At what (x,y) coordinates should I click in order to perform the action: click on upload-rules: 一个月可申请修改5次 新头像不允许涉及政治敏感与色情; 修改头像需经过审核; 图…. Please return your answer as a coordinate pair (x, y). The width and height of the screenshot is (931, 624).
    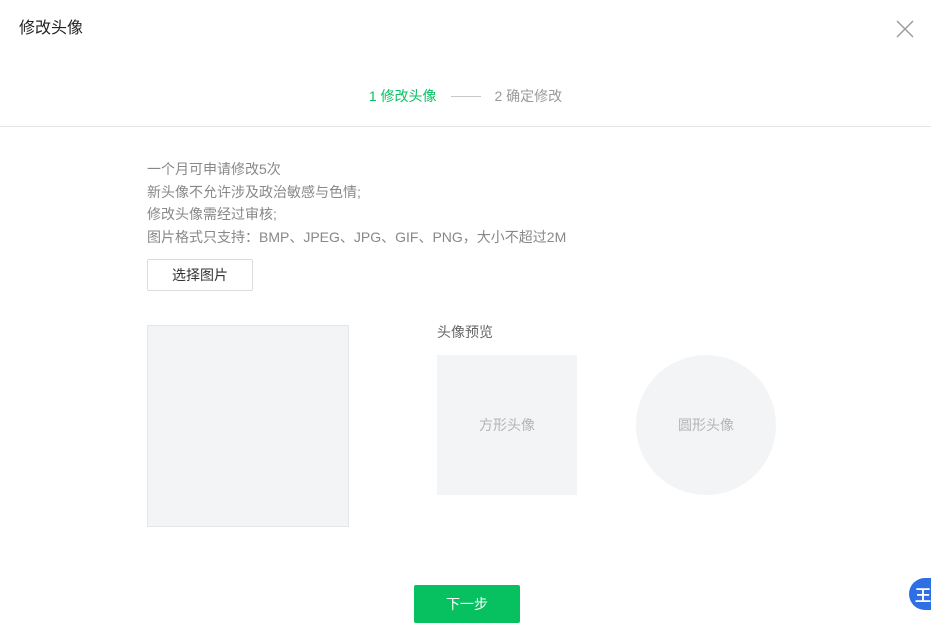
    Looking at the image, I should click on (356, 203).